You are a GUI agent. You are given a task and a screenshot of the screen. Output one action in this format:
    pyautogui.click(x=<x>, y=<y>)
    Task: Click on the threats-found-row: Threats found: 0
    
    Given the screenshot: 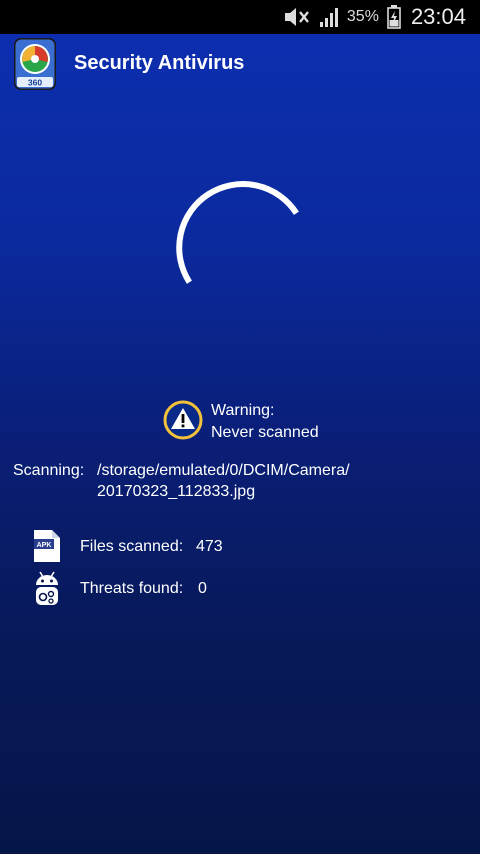 What is the action you would take?
    pyautogui.click(x=232, y=588)
    